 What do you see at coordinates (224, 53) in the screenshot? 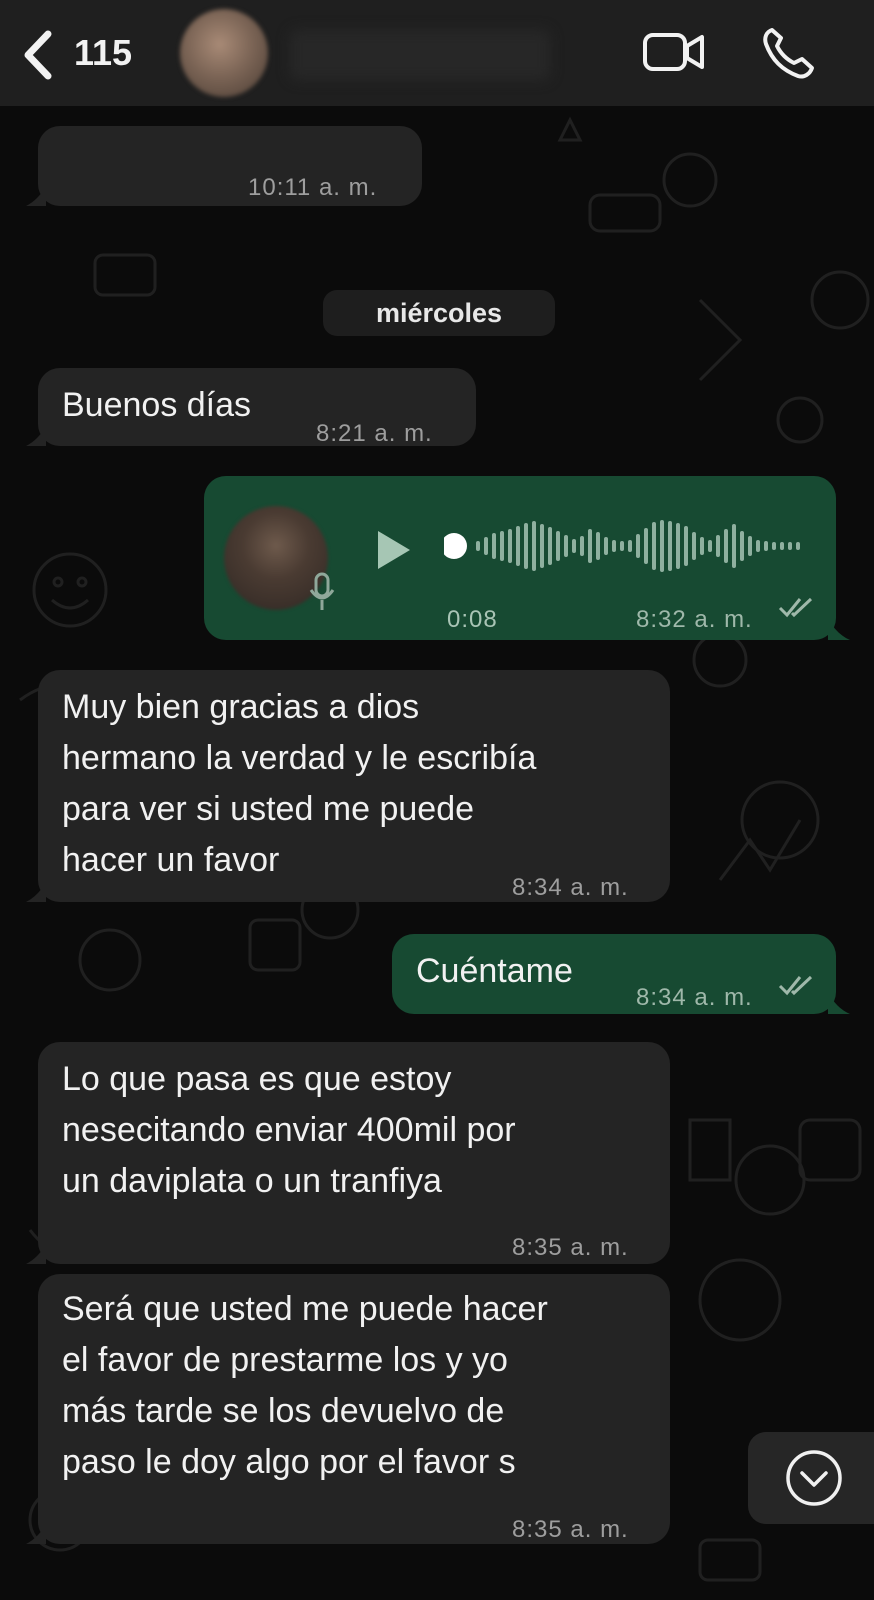
I see `contact-avatar` at bounding box center [224, 53].